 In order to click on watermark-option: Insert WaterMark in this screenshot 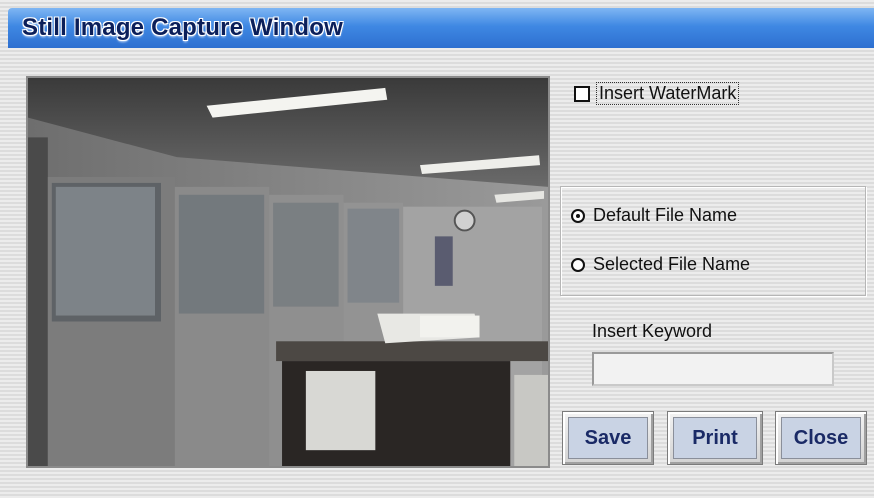, I will do `click(657, 93)`.